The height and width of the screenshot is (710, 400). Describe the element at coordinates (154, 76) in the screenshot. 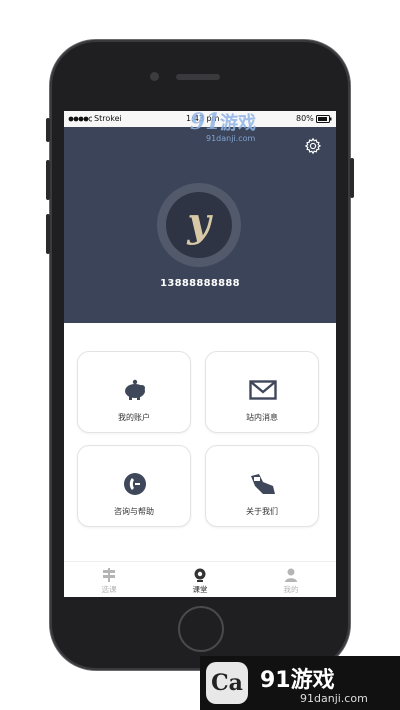

I see `front-camera` at that location.